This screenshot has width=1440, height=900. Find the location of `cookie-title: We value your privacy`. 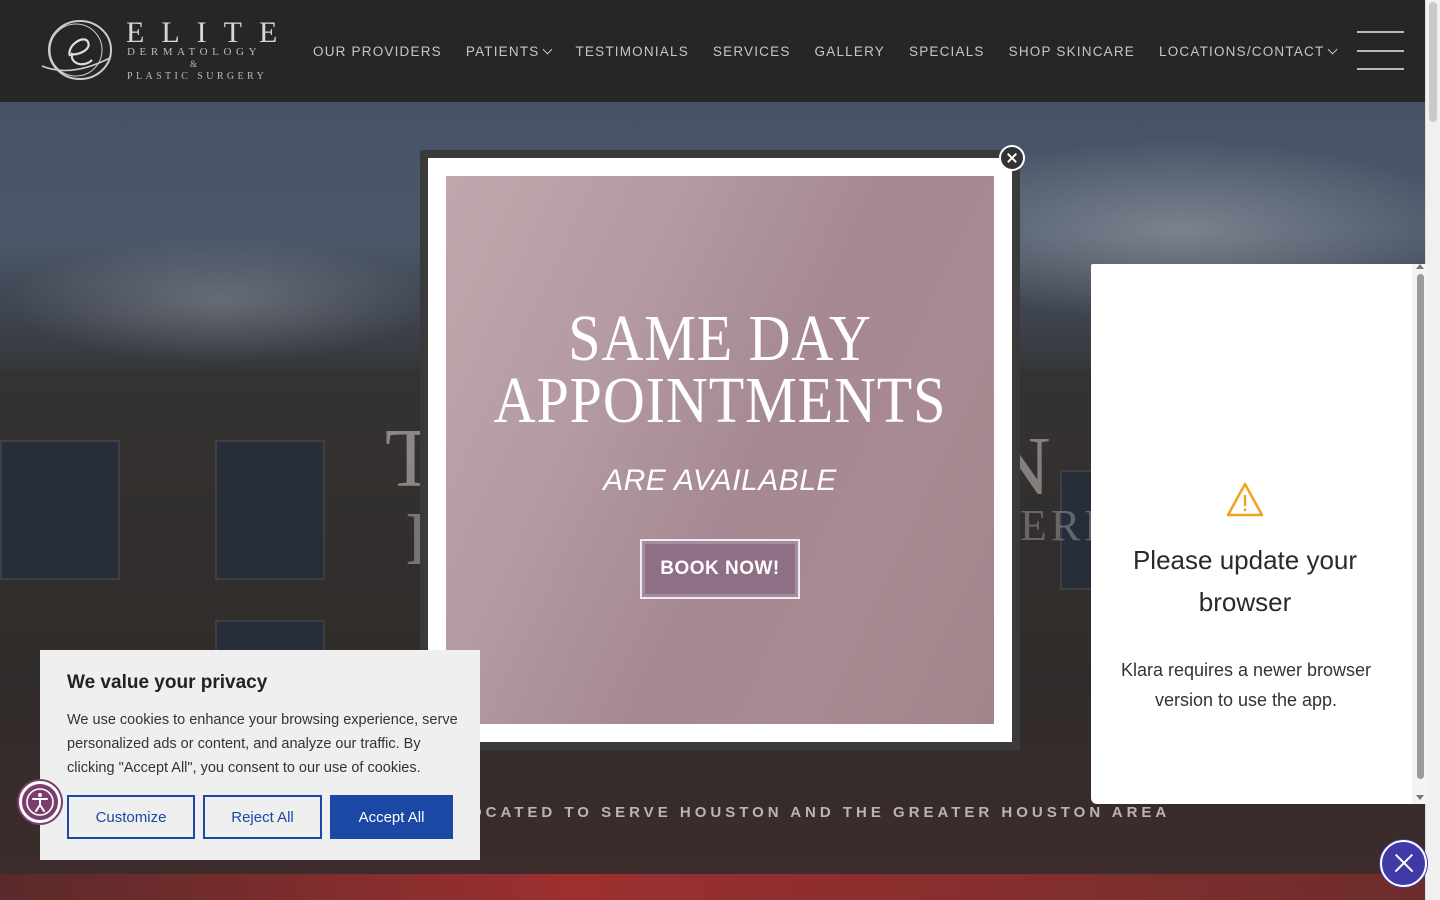

cookie-title: We value your privacy is located at coordinates (167, 682).